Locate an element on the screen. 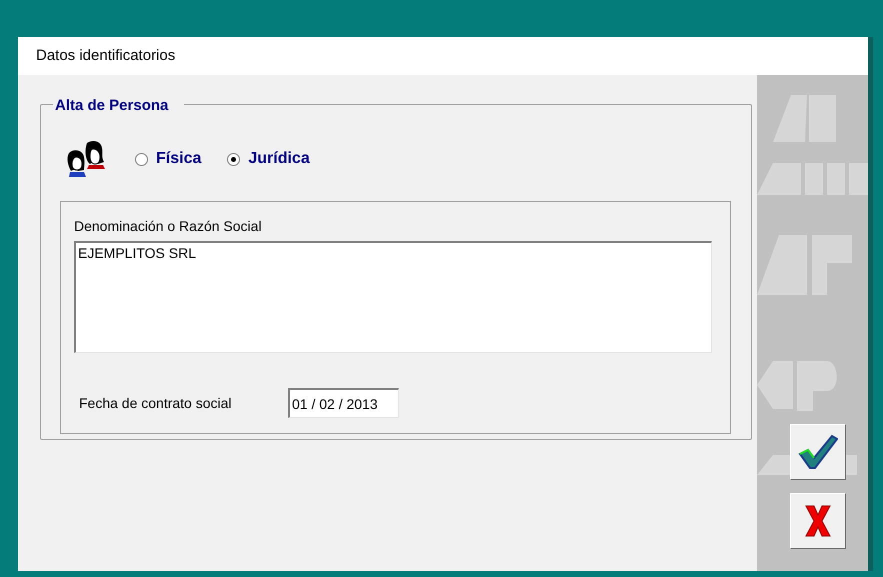 This screenshot has height=577, width=883. radio-option: Física is located at coordinates (168, 159).